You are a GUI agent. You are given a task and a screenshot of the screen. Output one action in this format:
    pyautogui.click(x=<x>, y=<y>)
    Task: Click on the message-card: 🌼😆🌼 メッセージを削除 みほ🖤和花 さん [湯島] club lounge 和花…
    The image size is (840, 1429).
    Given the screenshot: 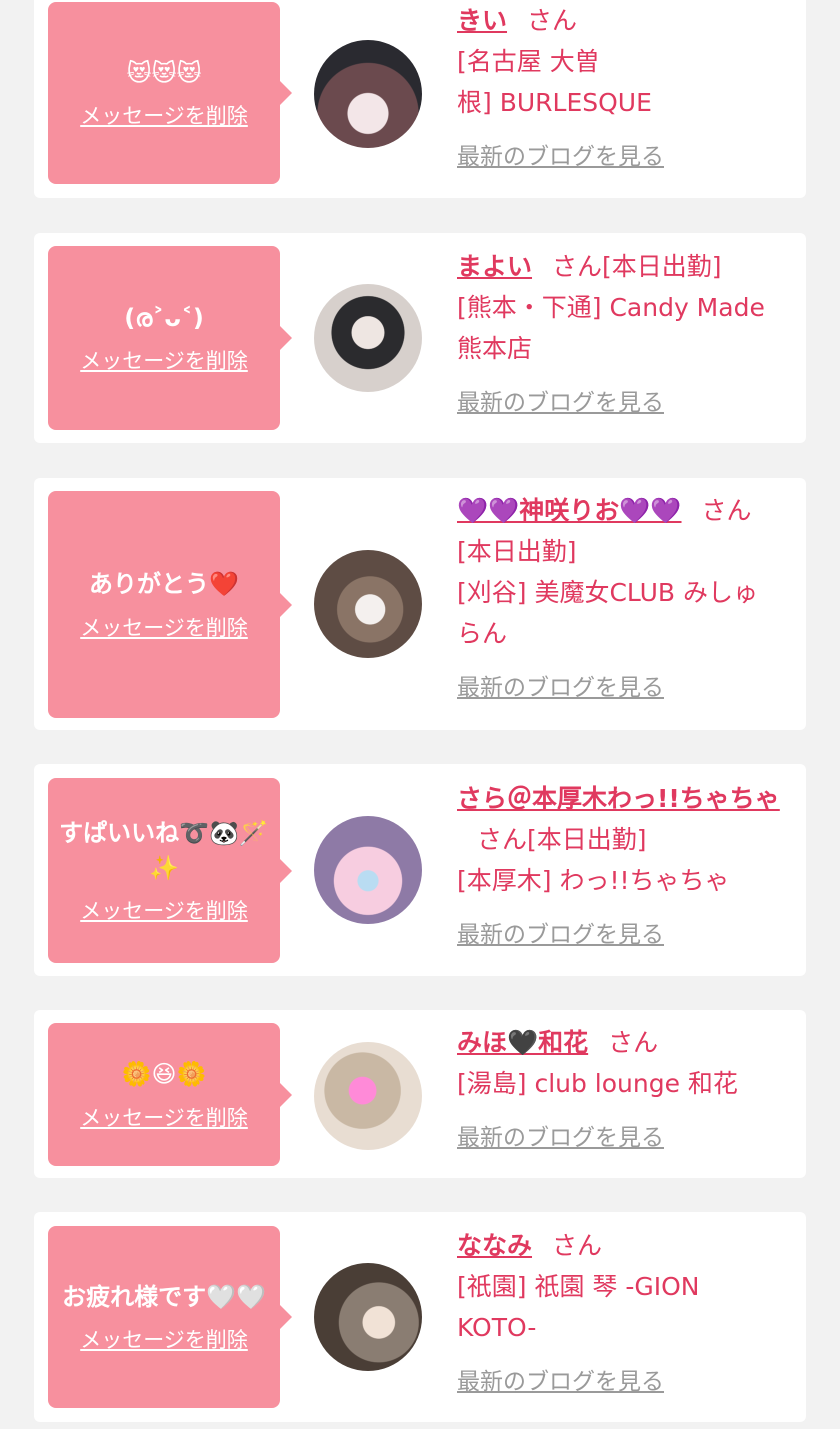 What is the action you would take?
    pyautogui.click(x=420, y=1094)
    